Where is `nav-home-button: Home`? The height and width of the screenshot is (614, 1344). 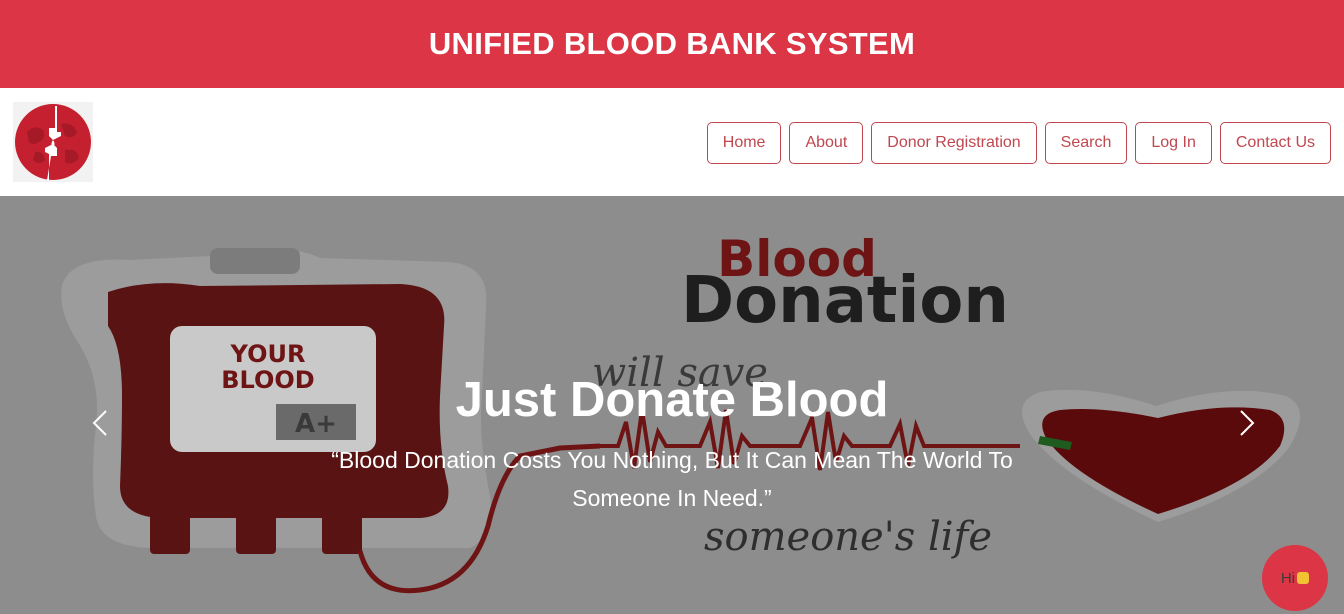
nav-home-button: Home is located at coordinates (744, 143).